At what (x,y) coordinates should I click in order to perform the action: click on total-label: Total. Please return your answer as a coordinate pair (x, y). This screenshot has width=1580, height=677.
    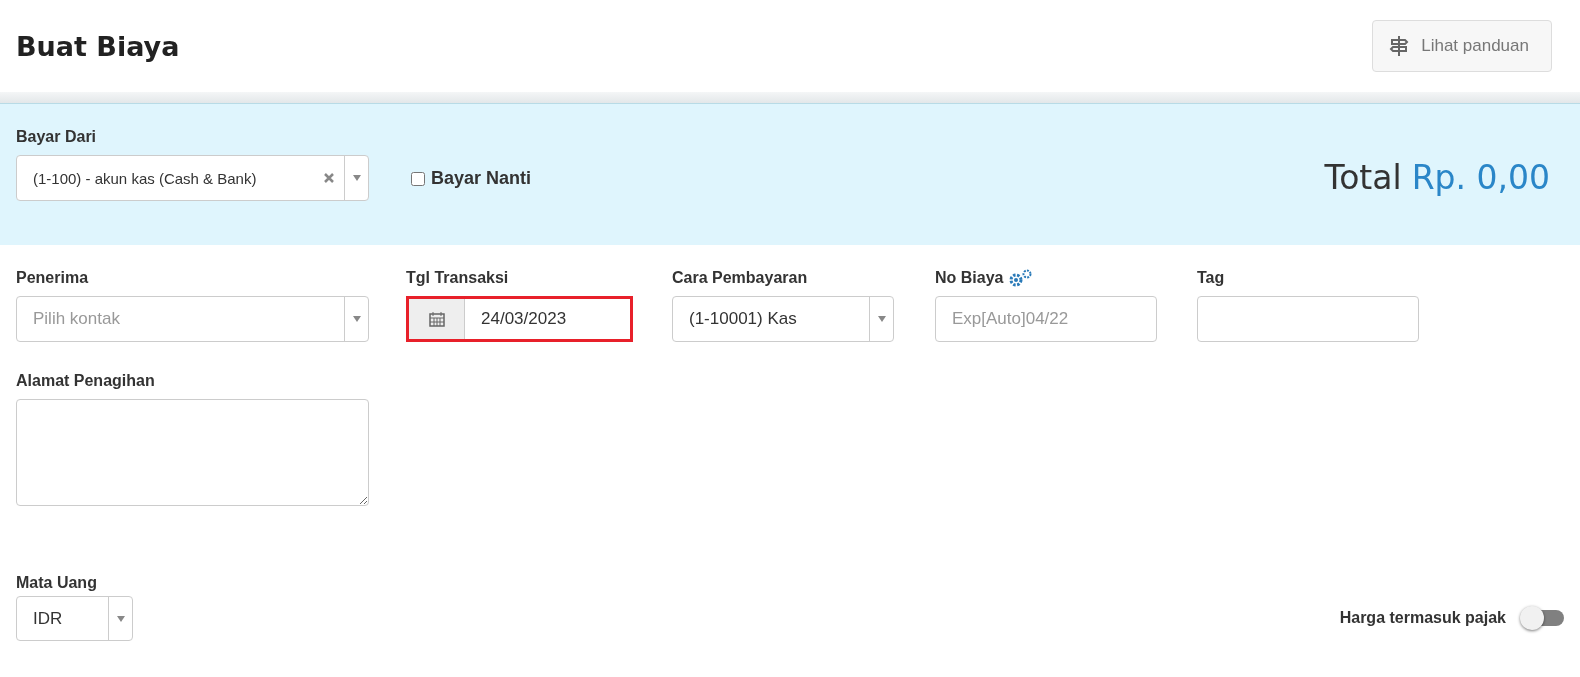
    Looking at the image, I should click on (1363, 177).